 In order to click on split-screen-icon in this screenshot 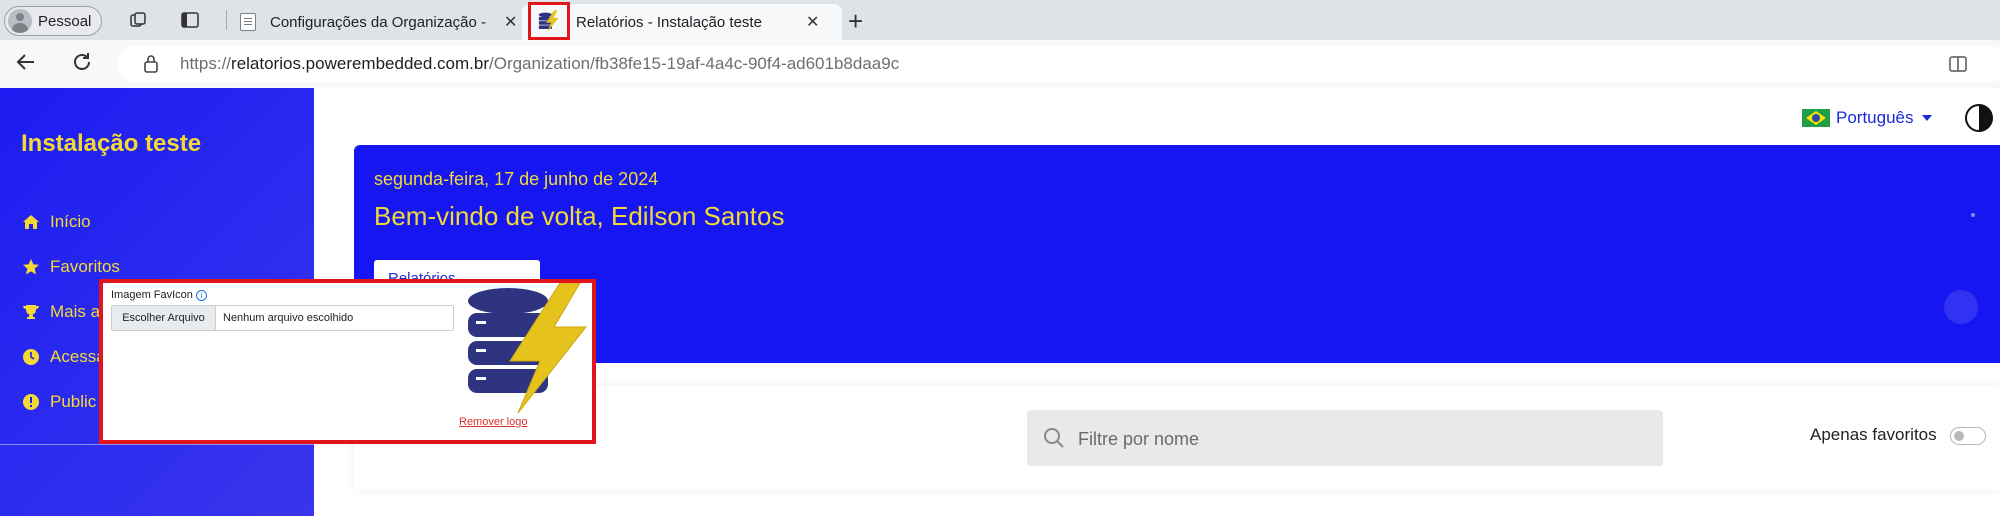, I will do `click(1958, 64)`.